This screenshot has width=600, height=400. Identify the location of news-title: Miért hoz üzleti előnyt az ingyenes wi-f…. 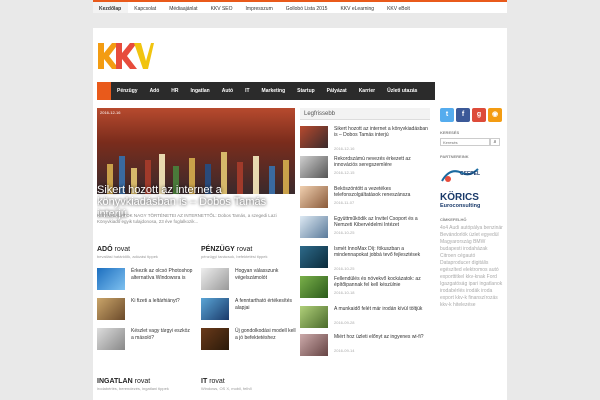
(382, 337).